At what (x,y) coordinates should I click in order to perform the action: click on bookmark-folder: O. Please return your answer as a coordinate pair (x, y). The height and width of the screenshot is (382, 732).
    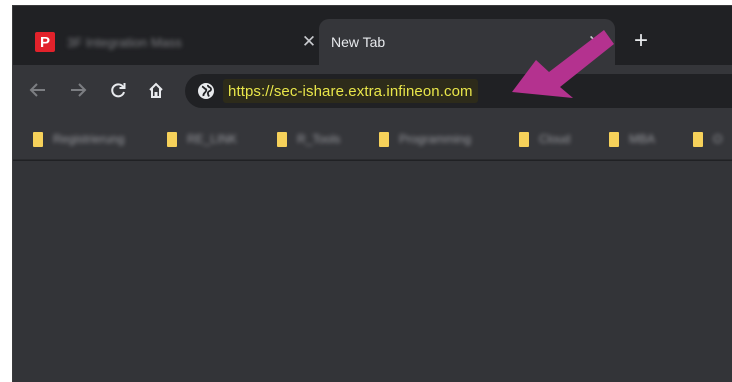
    Looking at the image, I should click on (707, 139).